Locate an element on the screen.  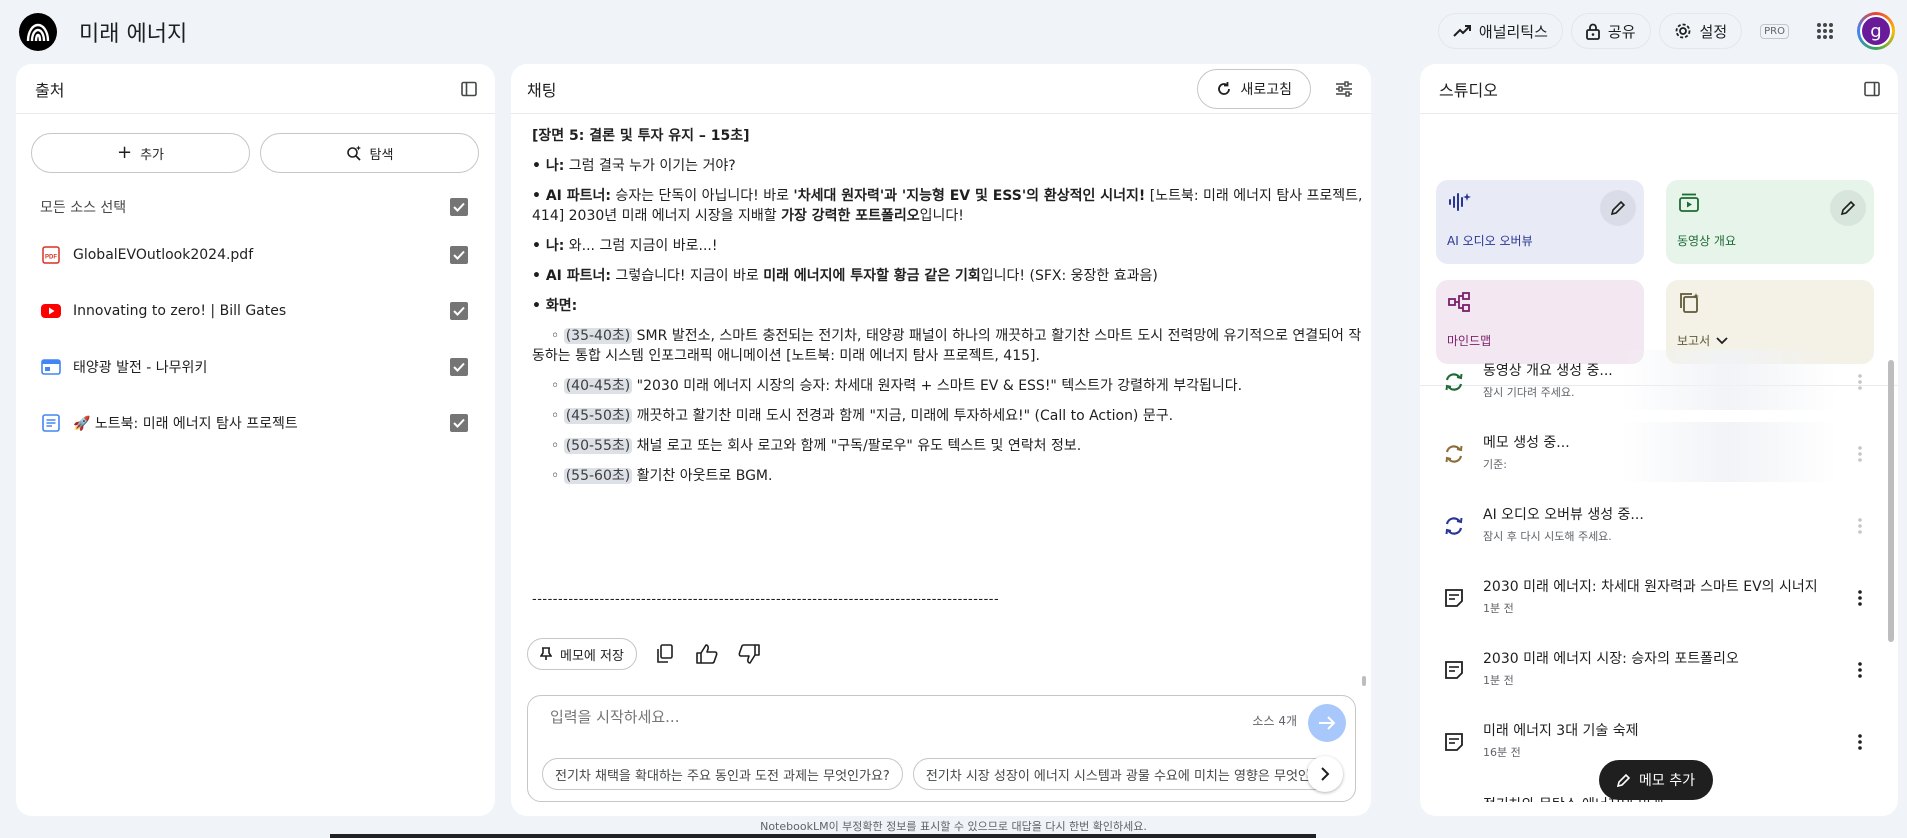
studio-item-subtitle: 1분 전 is located at coordinates (1498, 680).